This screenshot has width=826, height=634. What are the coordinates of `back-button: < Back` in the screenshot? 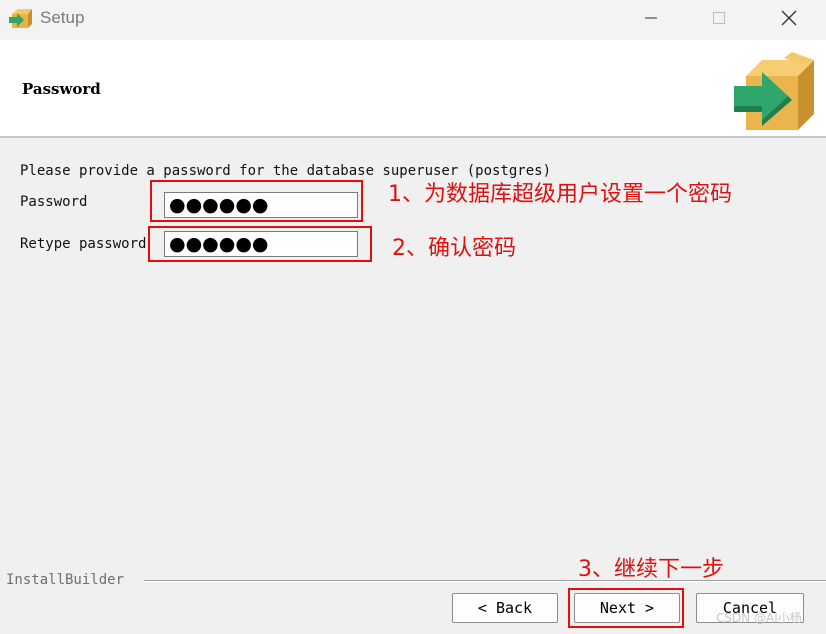 It's located at (505, 608).